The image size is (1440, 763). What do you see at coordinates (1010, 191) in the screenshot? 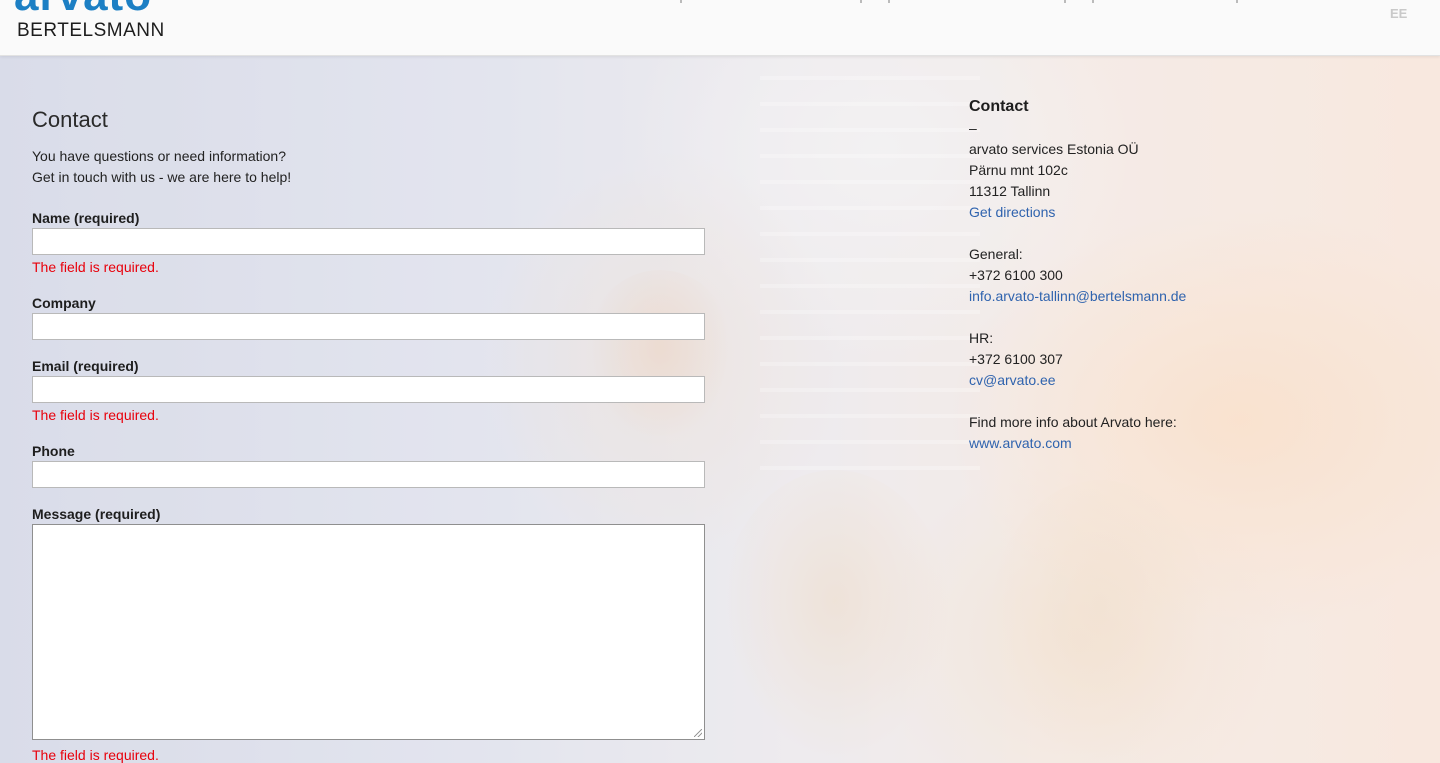
I see `address-city: 11312 Tallinn` at bounding box center [1010, 191].